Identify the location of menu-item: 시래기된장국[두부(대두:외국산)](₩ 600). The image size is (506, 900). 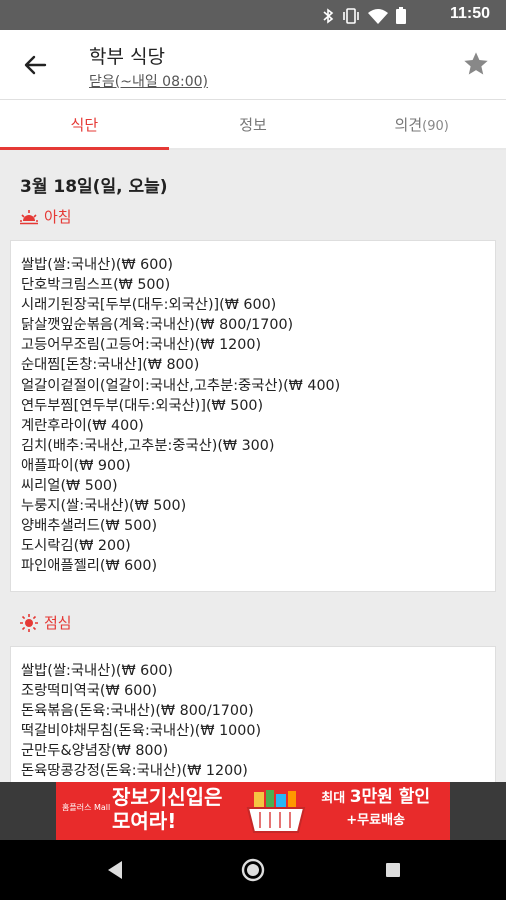
(149, 305).